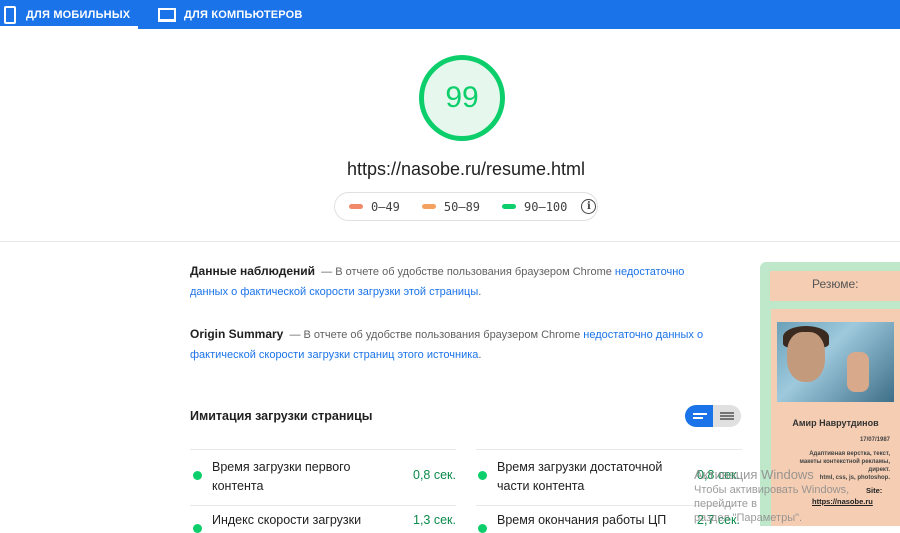 The height and width of the screenshot is (533, 900). What do you see at coordinates (287, 520) in the screenshot?
I see `metric-label: Индекс скорости загрузки` at bounding box center [287, 520].